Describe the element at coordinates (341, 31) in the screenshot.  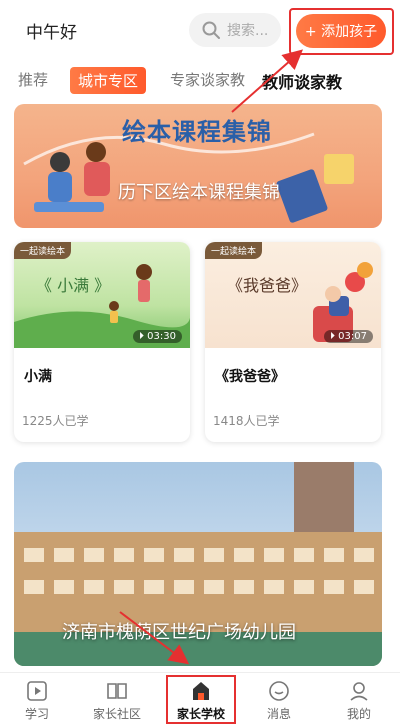
I see `highlight-box-add-child` at that location.